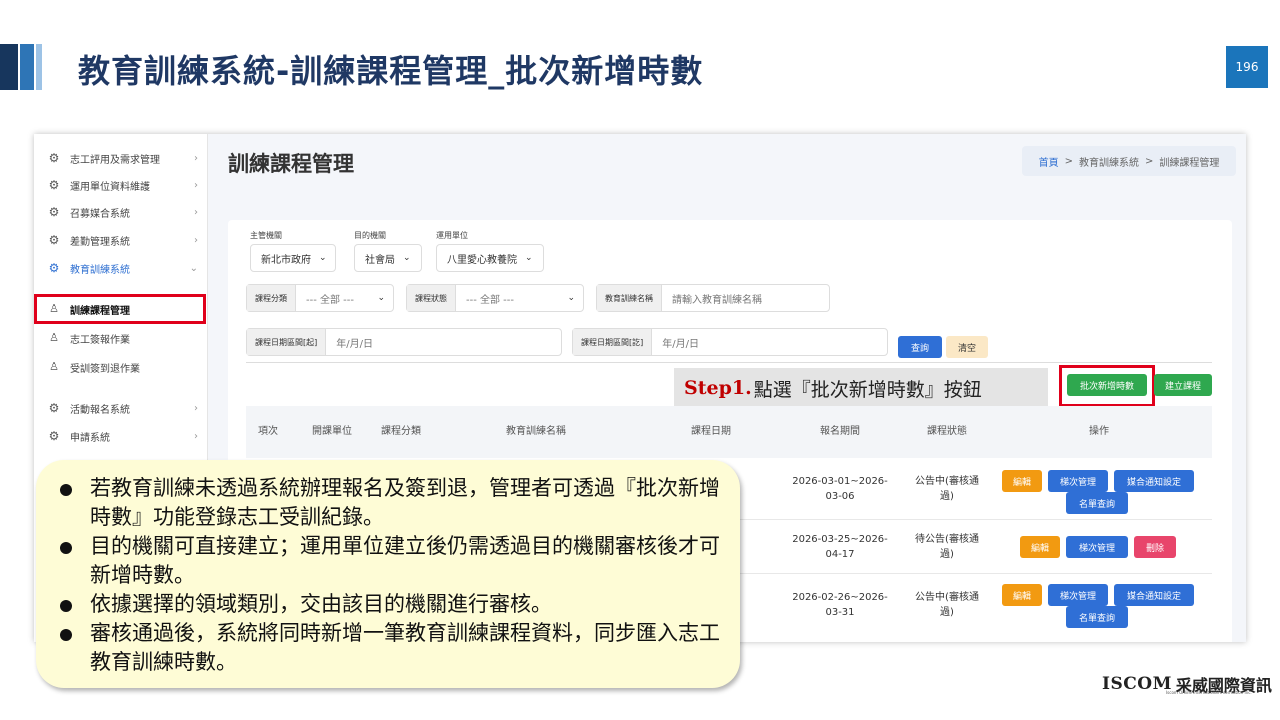 Image resolution: width=1280 pixels, height=720 pixels. Describe the element at coordinates (100, 242) in the screenshot. I see `sidebar-item-label: 差勤管理系統` at that location.